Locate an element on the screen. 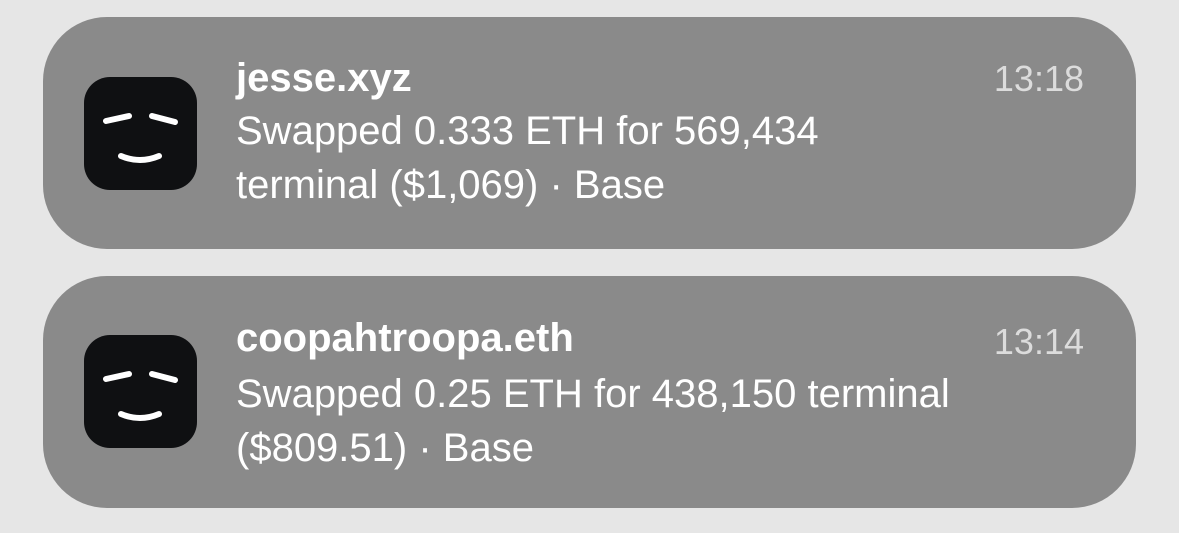 The width and height of the screenshot is (1179, 533). notification-time: 13:18 is located at coordinates (1038, 78).